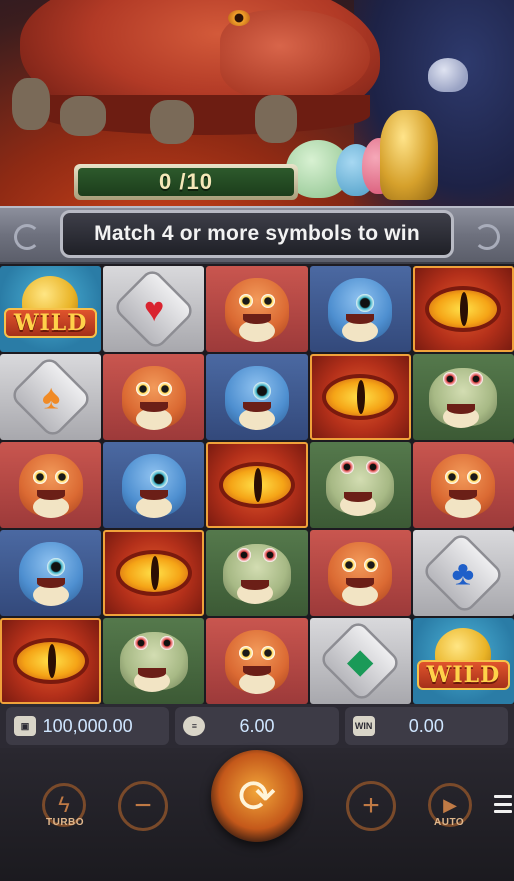  I want to click on swirl-ornament-right, so click(487, 237).